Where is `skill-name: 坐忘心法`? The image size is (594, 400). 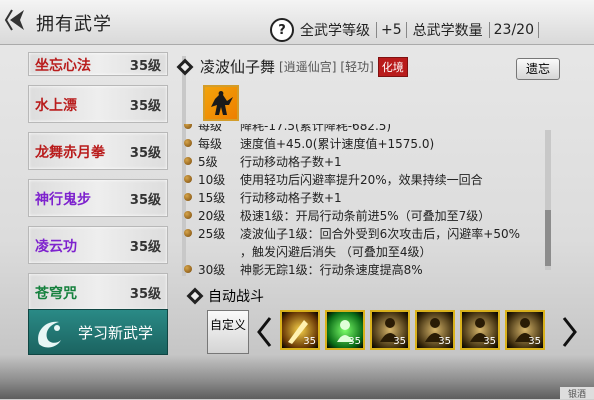
skill-name: 坐忘心法 is located at coordinates (63, 66).